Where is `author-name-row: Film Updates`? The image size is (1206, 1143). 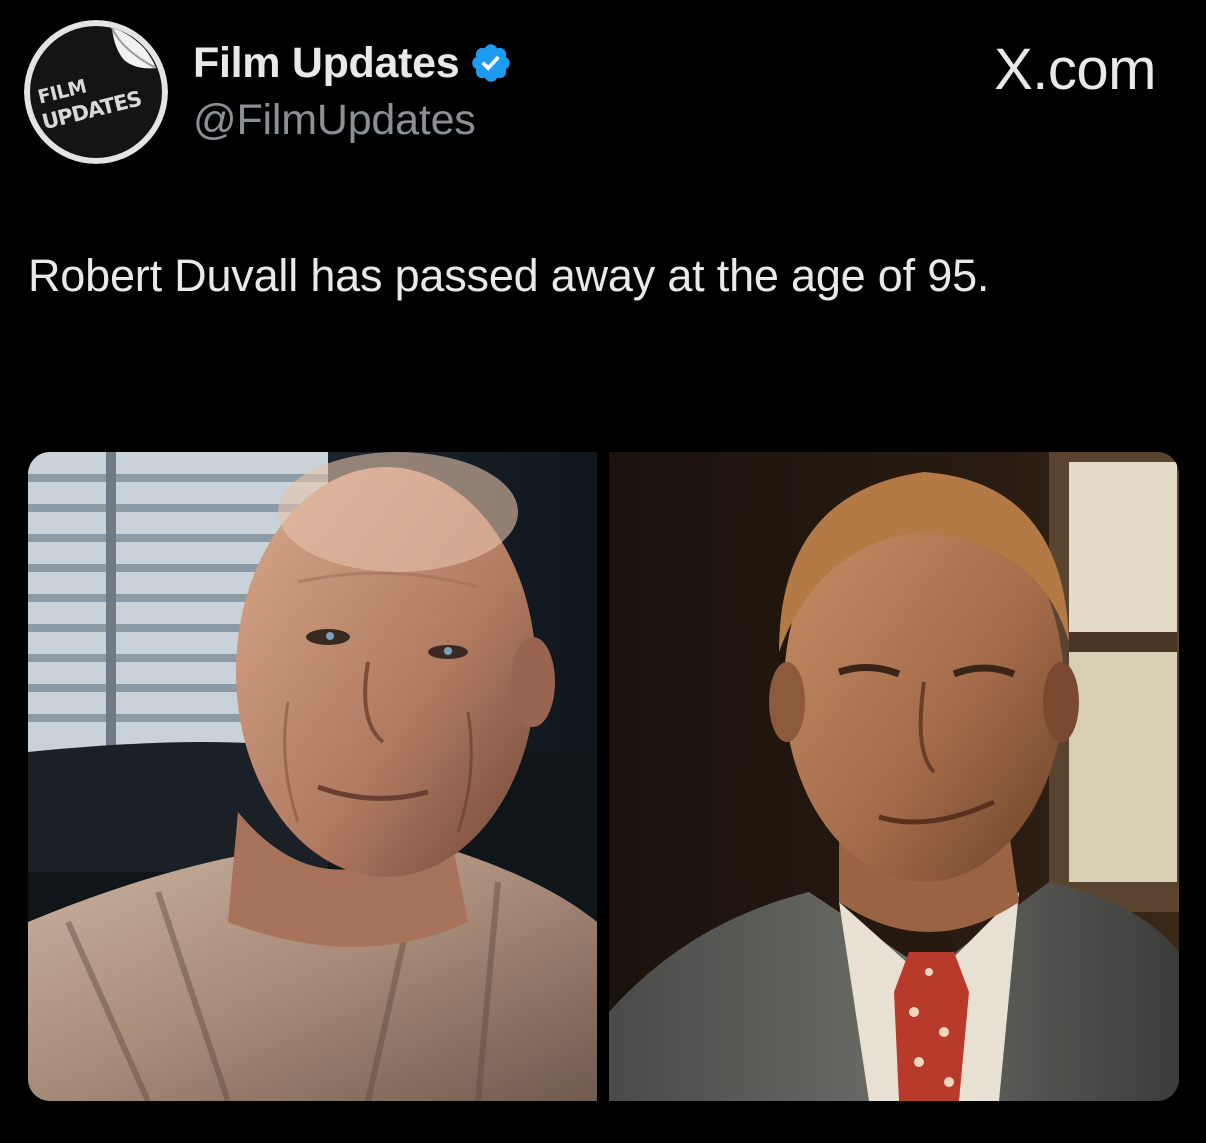 author-name-row: Film Updates is located at coordinates (353, 63).